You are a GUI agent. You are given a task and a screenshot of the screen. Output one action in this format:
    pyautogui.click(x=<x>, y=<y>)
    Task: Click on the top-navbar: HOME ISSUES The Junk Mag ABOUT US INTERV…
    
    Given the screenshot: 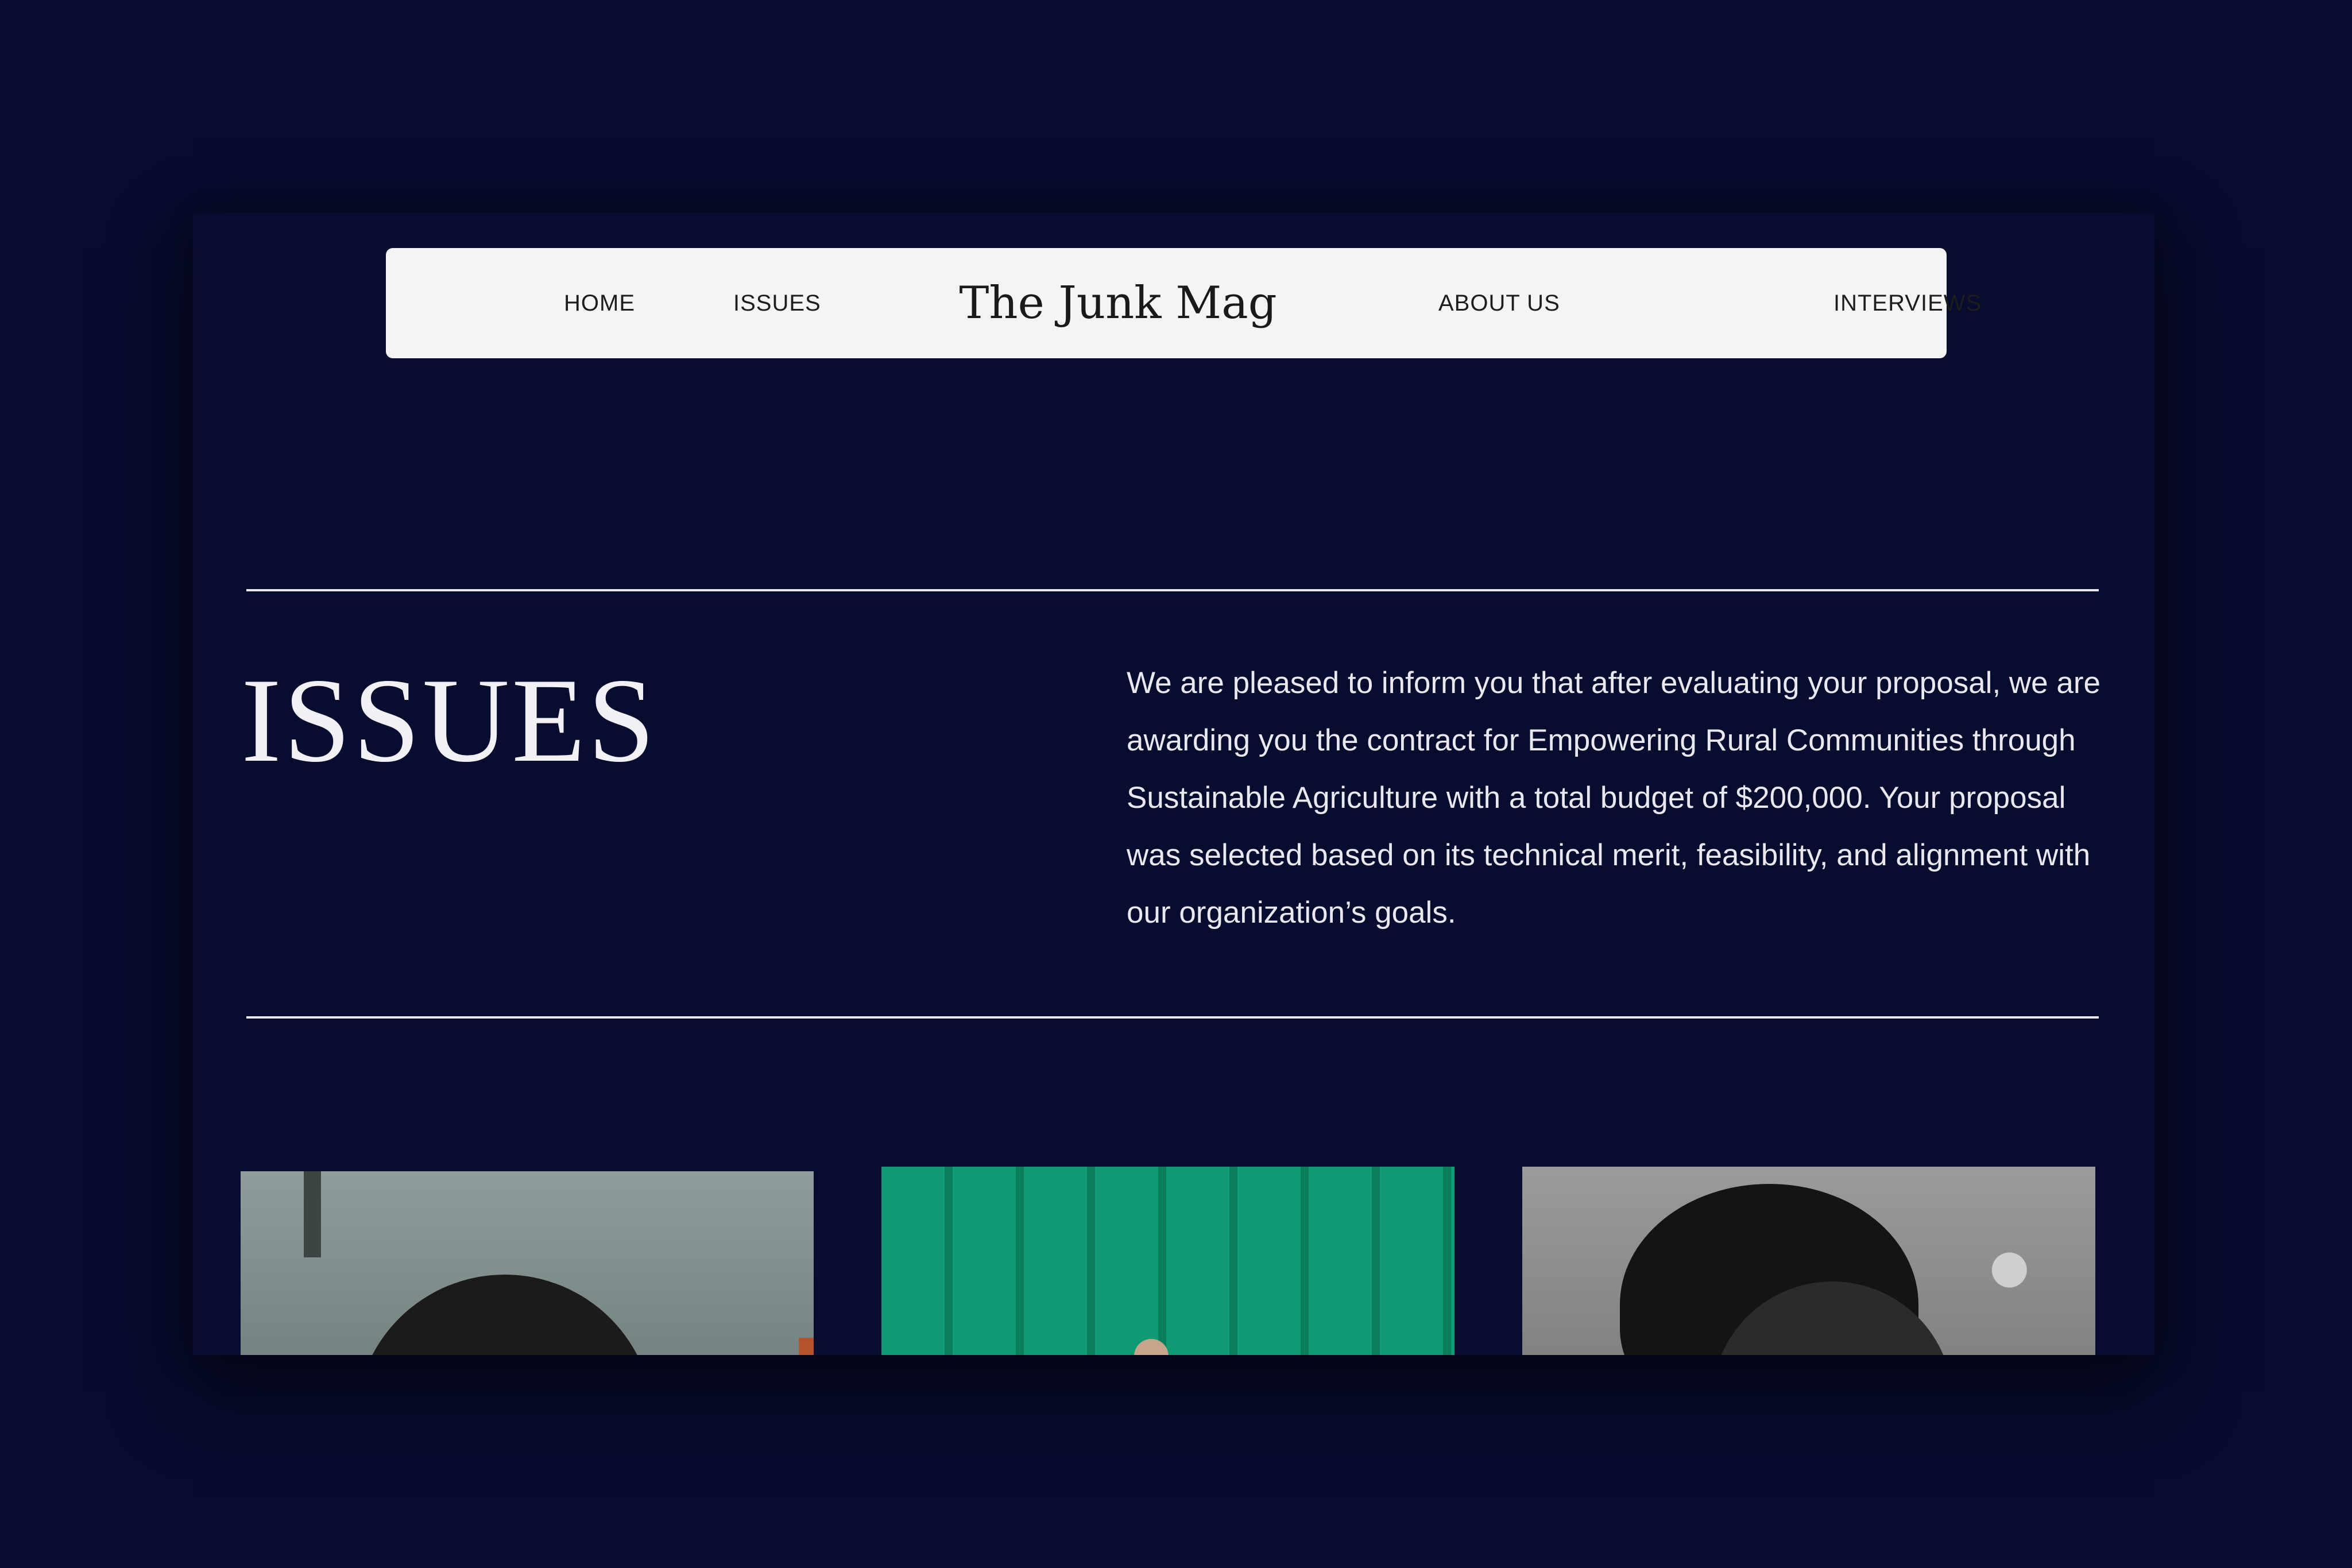 What is the action you would take?
    pyautogui.click(x=1183, y=303)
    